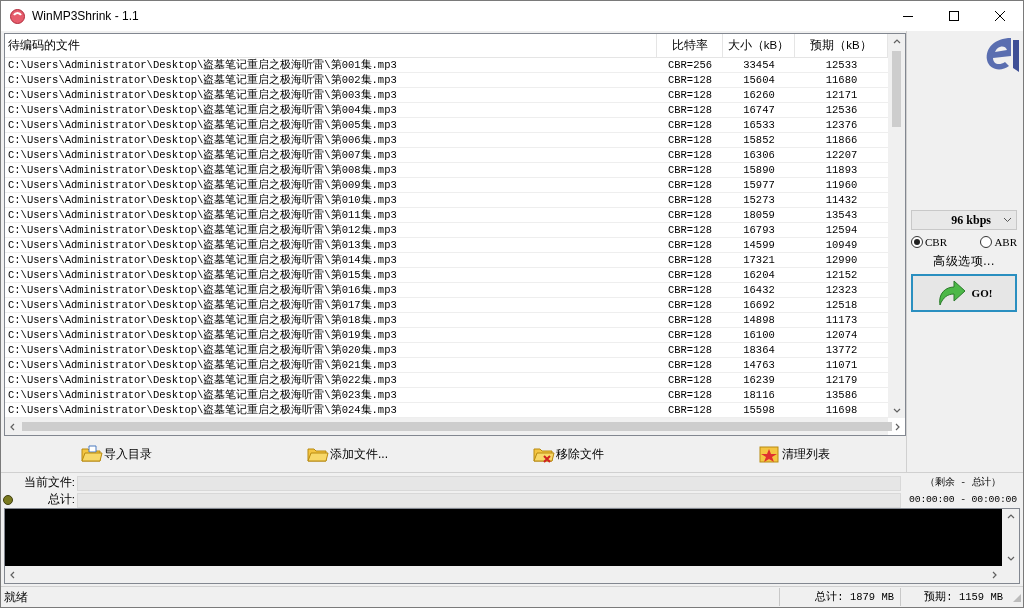 Image resolution: width=1024 pixels, height=608 pixels. Describe the element at coordinates (841, 125) in the screenshot. I see `expected-size-cell-text: 12376` at that location.